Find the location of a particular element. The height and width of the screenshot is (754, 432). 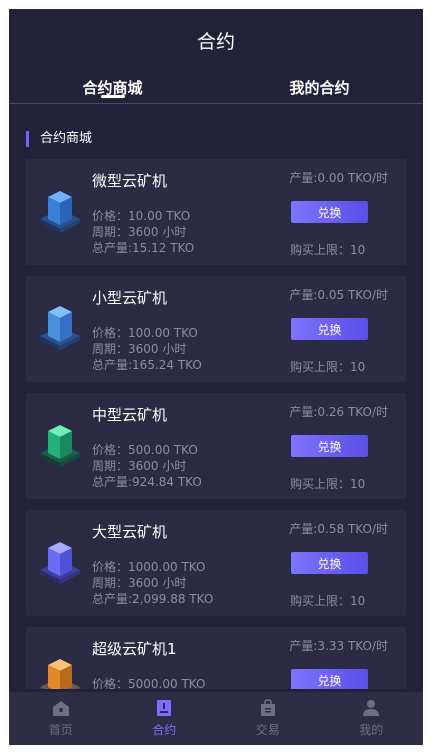

nav-item-me: 我的 is located at coordinates (372, 718).